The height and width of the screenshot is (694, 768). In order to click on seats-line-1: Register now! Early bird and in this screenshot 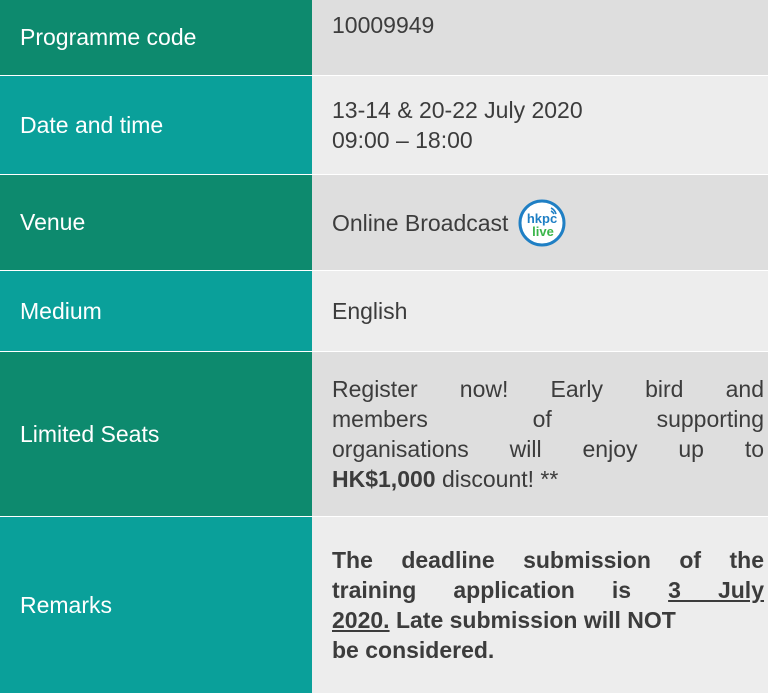, I will do `click(548, 389)`.